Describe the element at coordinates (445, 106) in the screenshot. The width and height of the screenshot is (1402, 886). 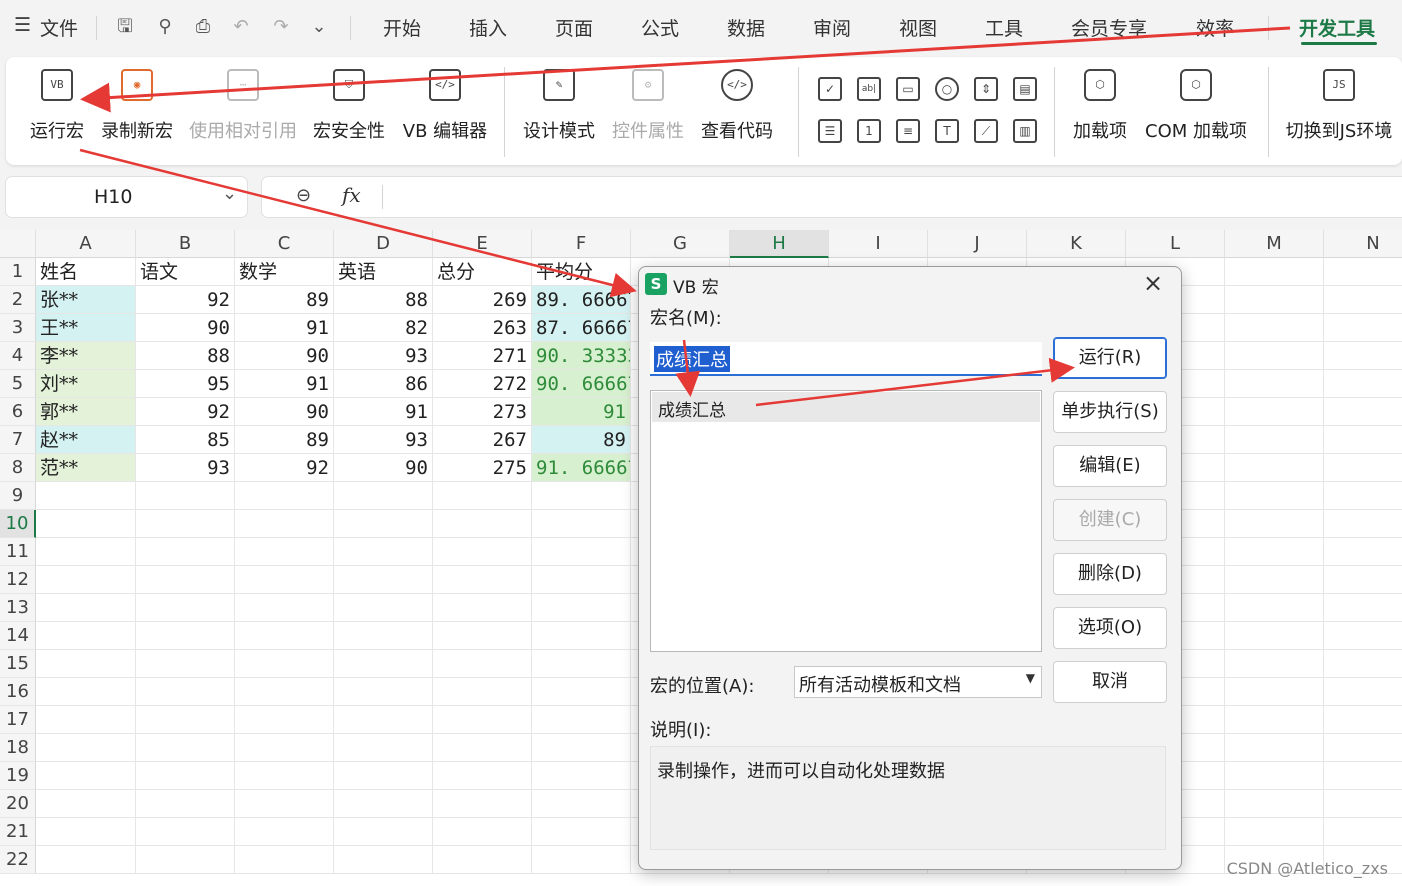
I see `vb-editor-button: </> VB 编辑器` at that location.